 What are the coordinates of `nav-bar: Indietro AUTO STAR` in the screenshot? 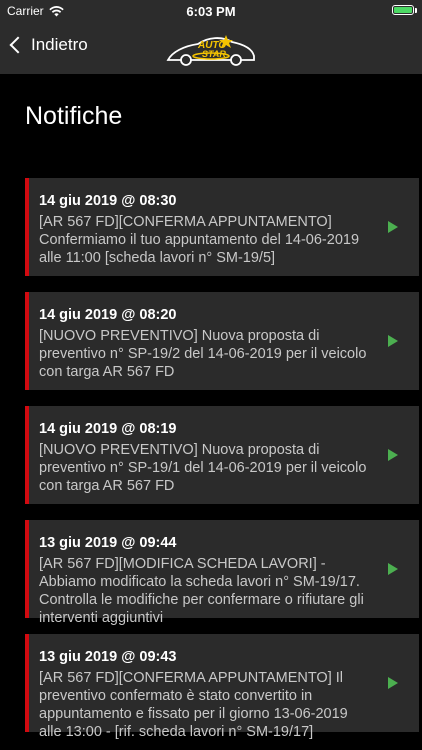 It's located at (211, 48).